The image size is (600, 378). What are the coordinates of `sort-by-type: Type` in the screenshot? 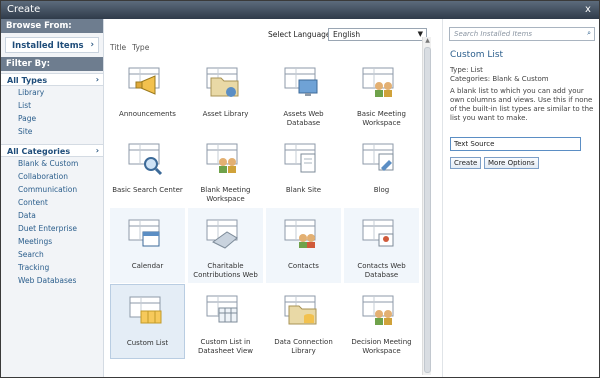 It's located at (140, 47).